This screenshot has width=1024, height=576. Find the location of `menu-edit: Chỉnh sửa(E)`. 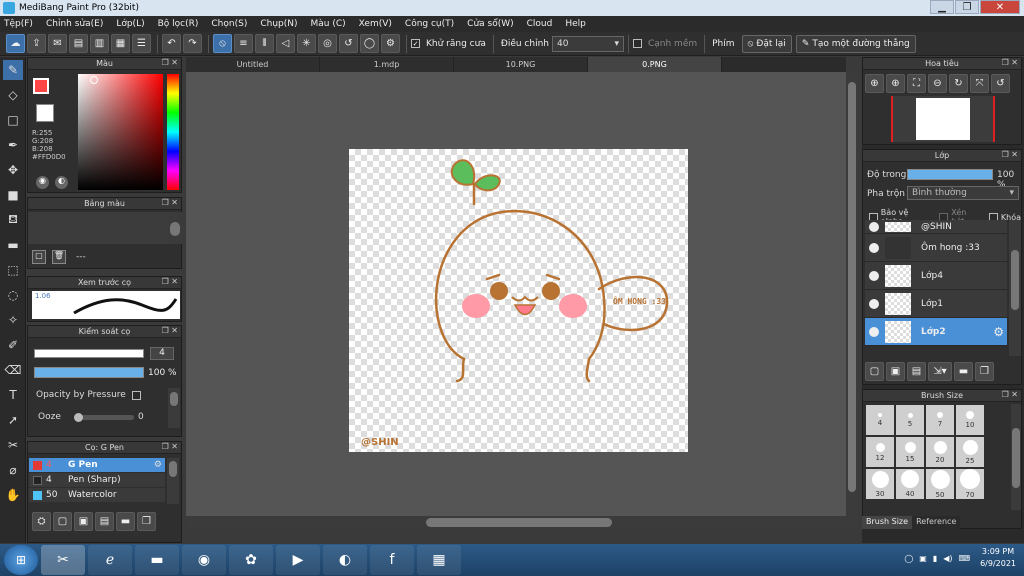

menu-edit: Chỉnh sửa(E) is located at coordinates (74, 24).